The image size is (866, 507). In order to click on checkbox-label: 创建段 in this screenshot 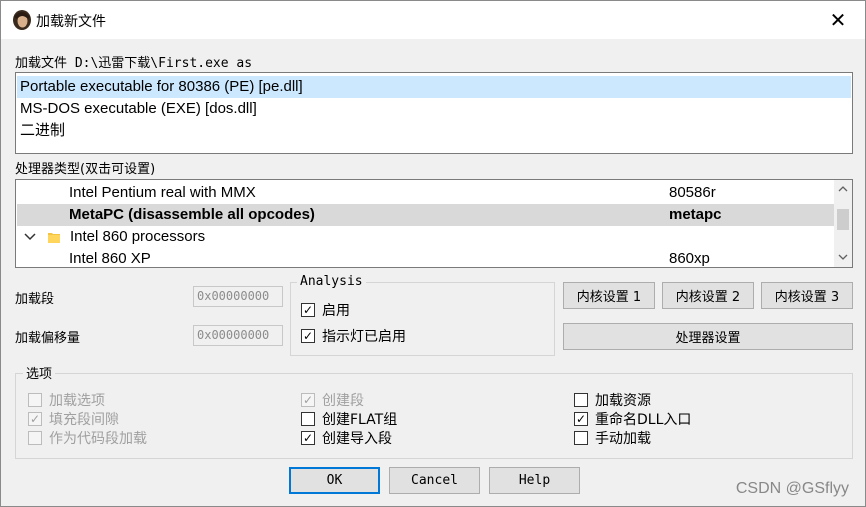, I will do `click(343, 401)`.